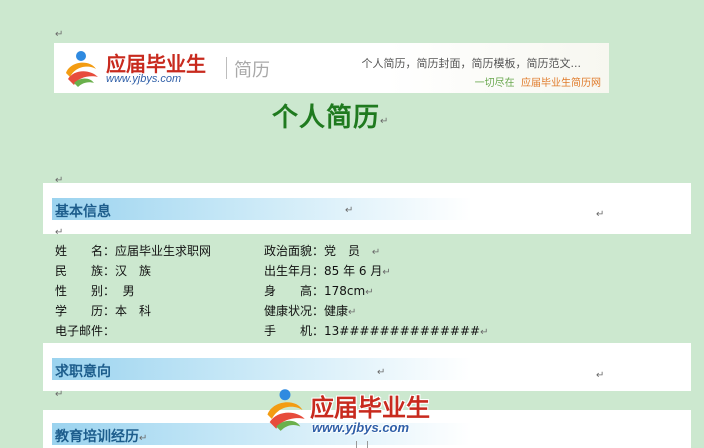 Image resolution: width=704 pixels, height=448 pixels. Describe the element at coordinates (82, 69) in the screenshot. I see `brand-swirl-icon` at that location.